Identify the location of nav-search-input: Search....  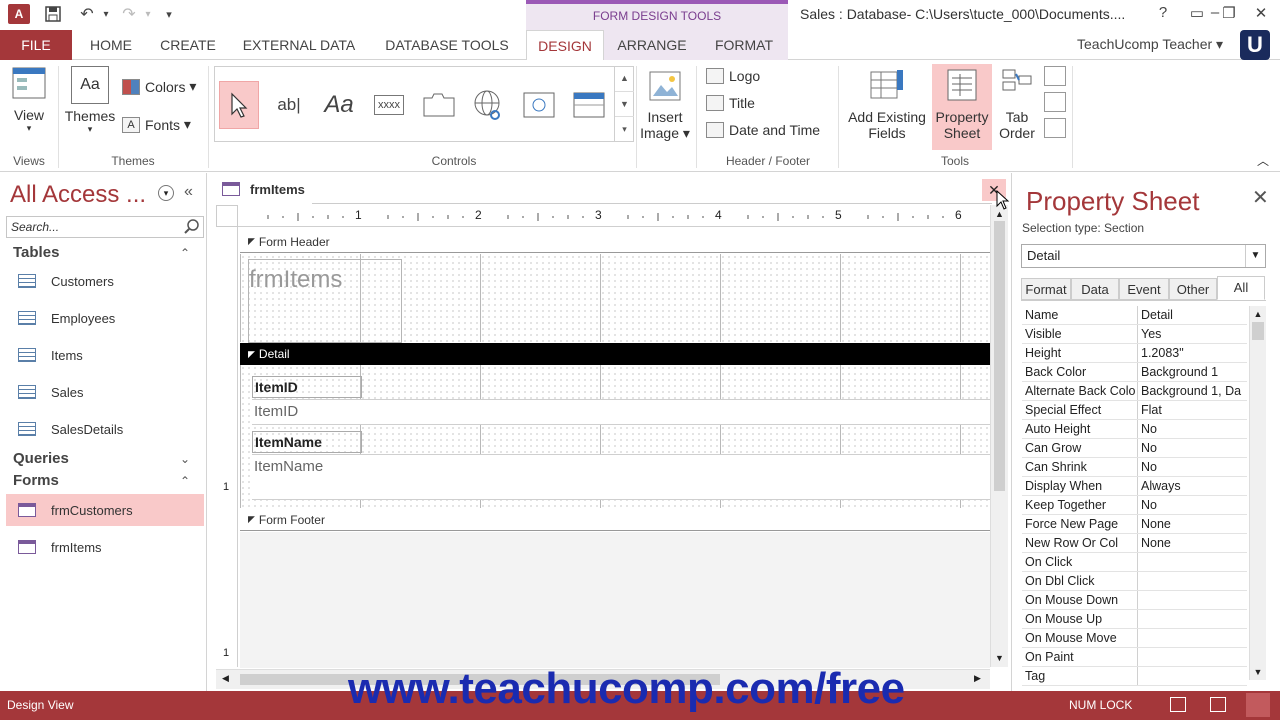
(105, 227).